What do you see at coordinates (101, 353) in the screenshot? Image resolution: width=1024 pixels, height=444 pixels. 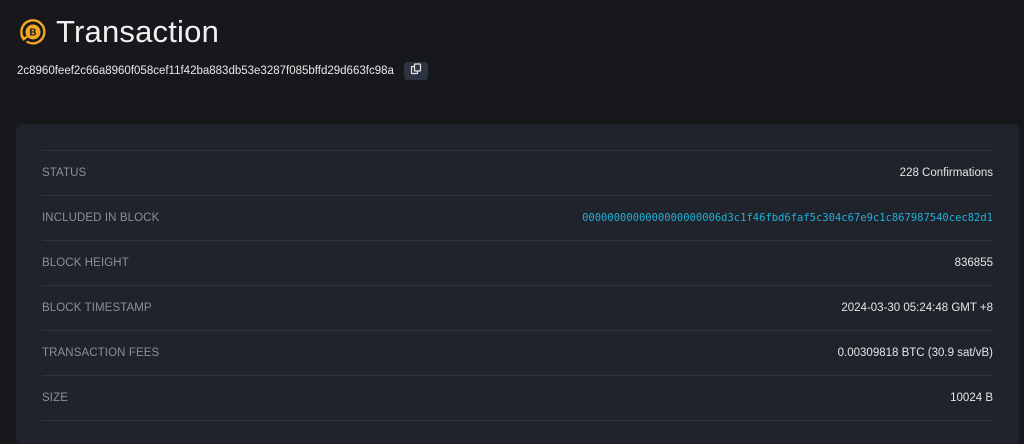 I see `transaction-fees-label: TRANSACTION FEES` at bounding box center [101, 353].